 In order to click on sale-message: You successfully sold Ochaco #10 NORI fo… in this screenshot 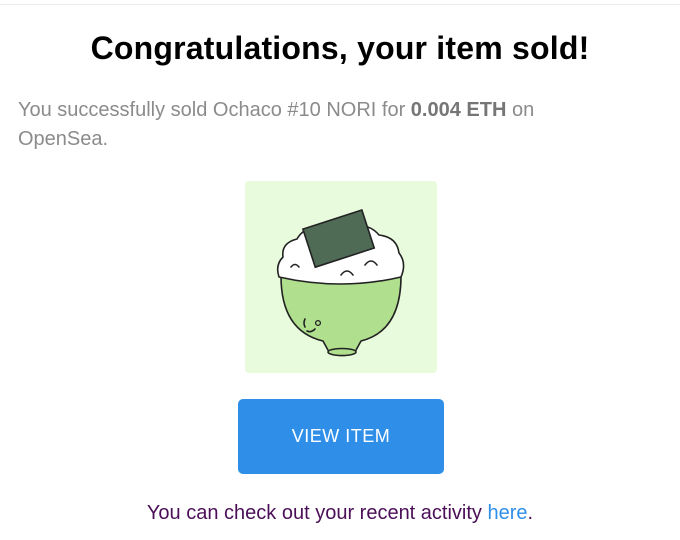, I will do `click(318, 125)`.